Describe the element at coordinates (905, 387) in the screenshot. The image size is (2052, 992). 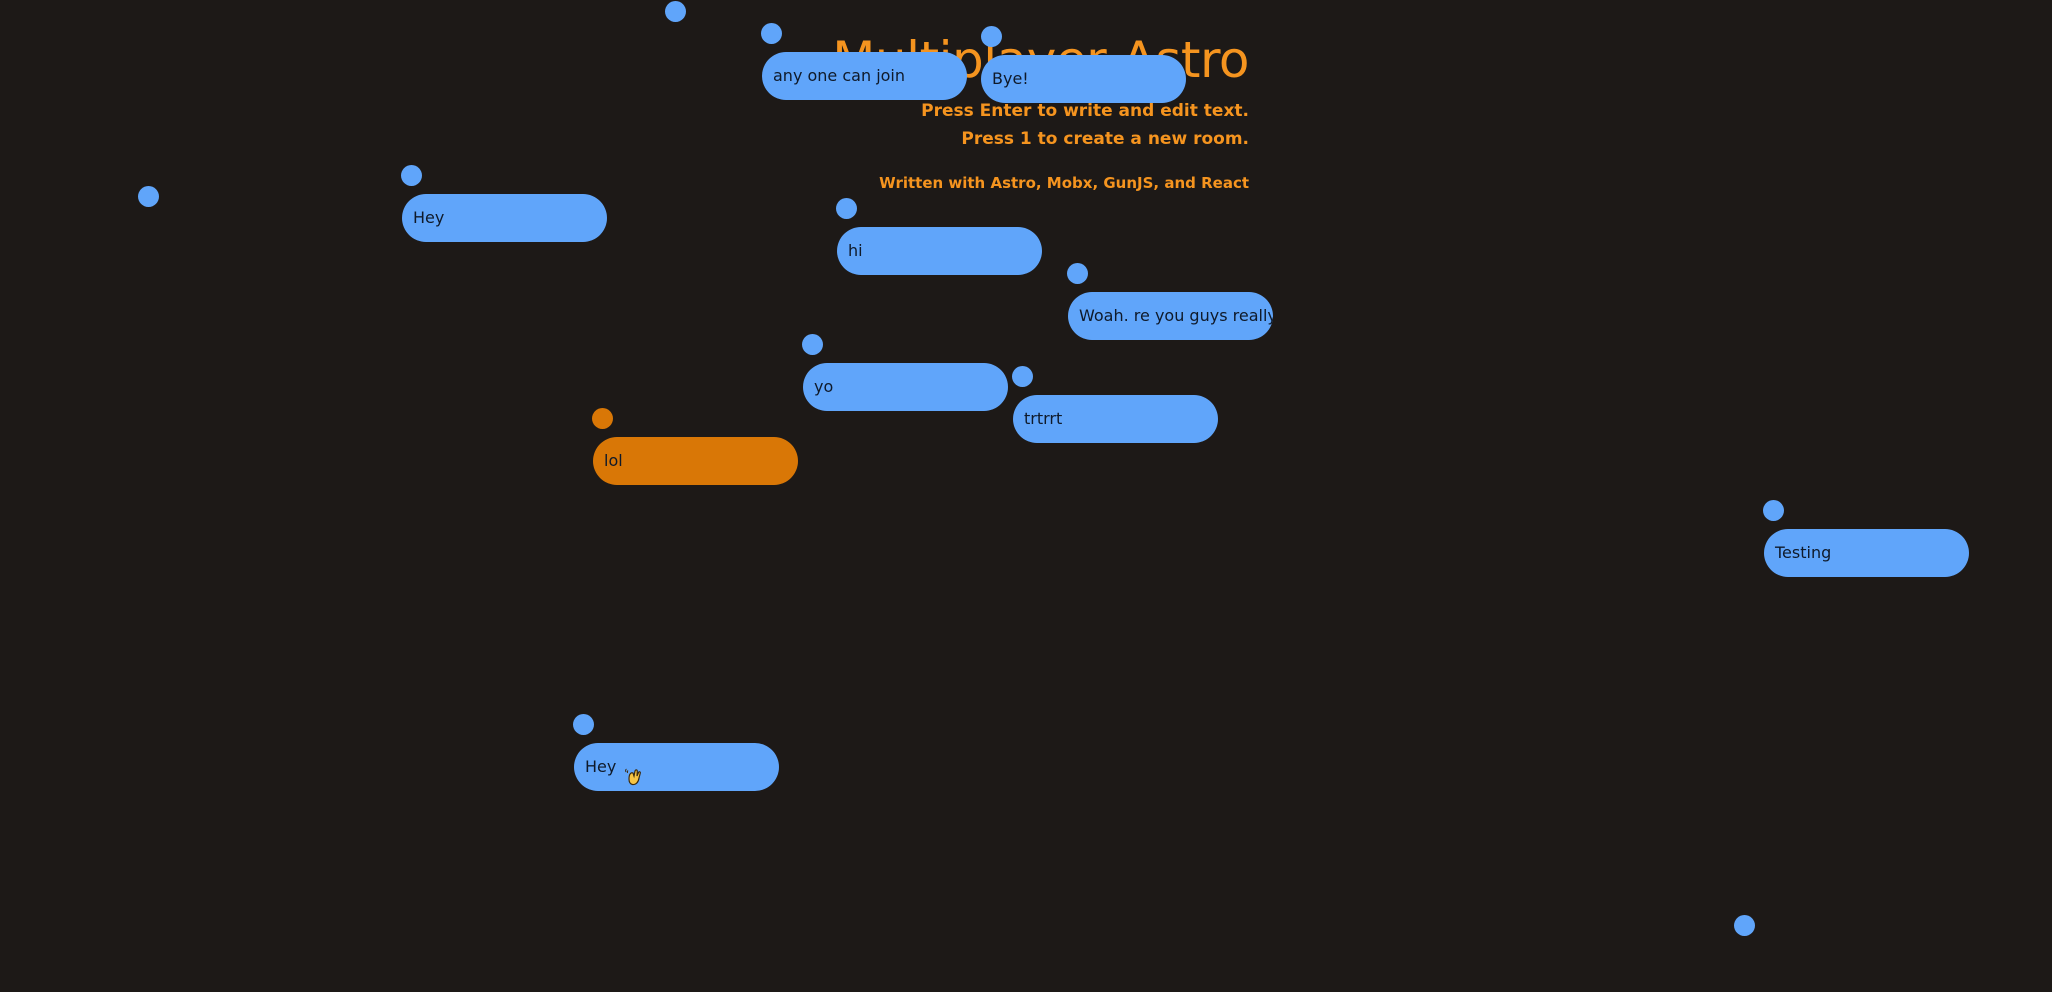
I see `message-bubble: yo` at that location.